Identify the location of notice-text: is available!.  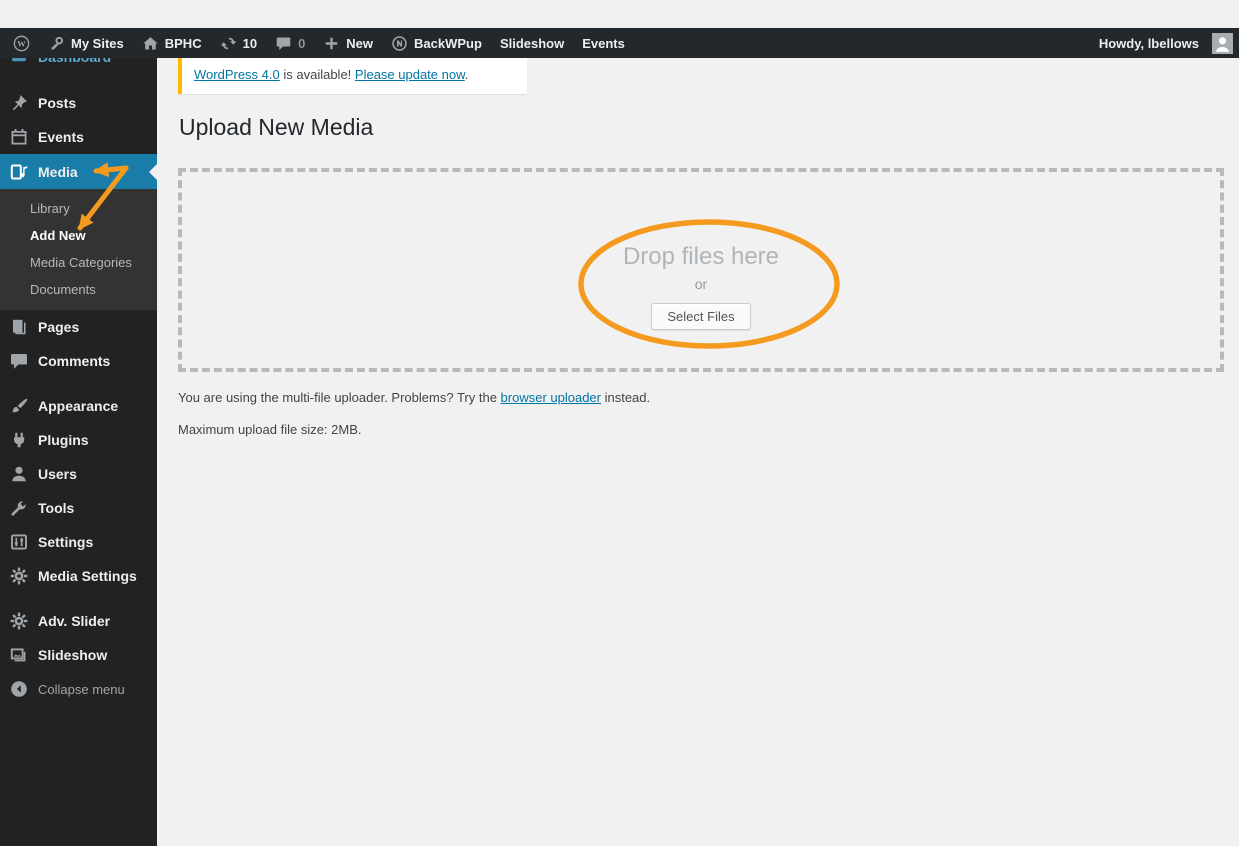
(317, 74).